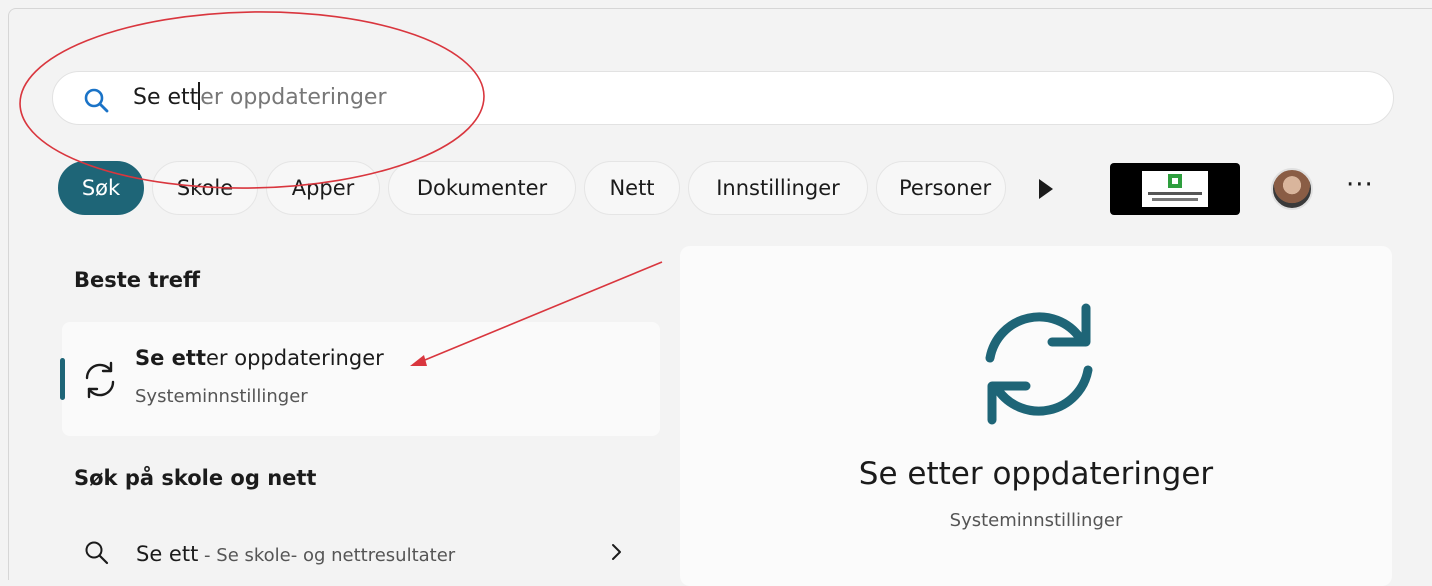 The width and height of the screenshot is (1432, 586). I want to click on user-avatar, so click(1292, 189).